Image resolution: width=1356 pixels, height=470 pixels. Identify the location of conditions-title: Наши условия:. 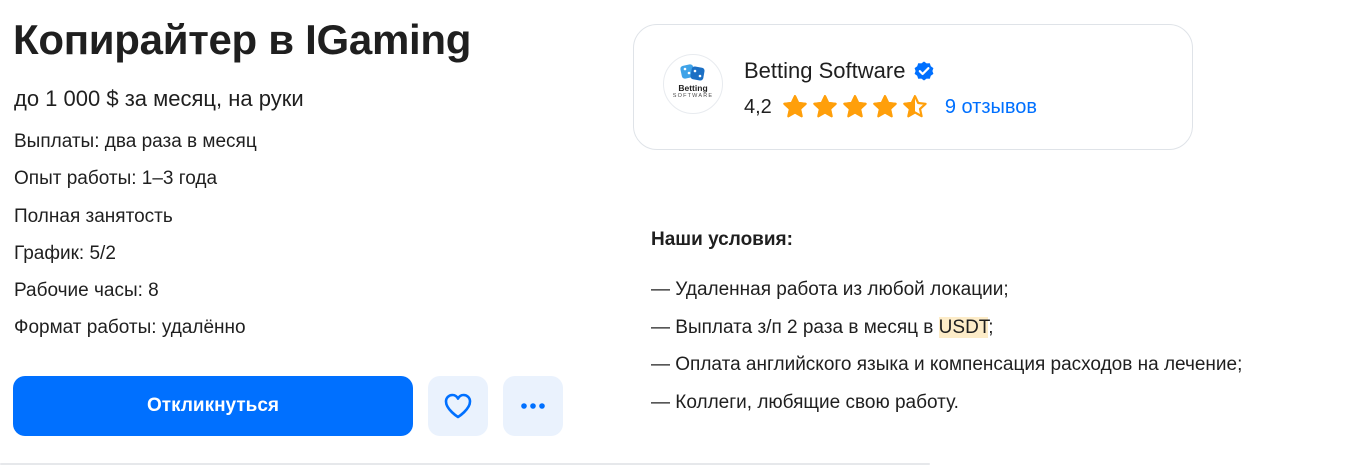
(722, 239).